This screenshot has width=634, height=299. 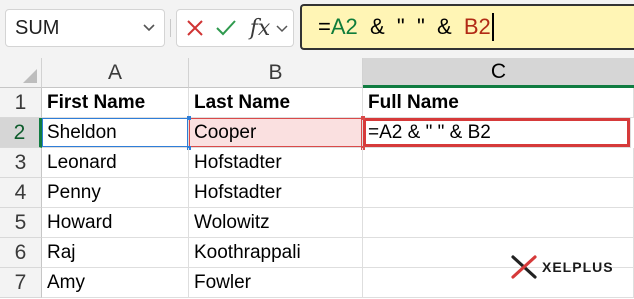 I want to click on cell-b3: Hofstadter, so click(x=276, y=163).